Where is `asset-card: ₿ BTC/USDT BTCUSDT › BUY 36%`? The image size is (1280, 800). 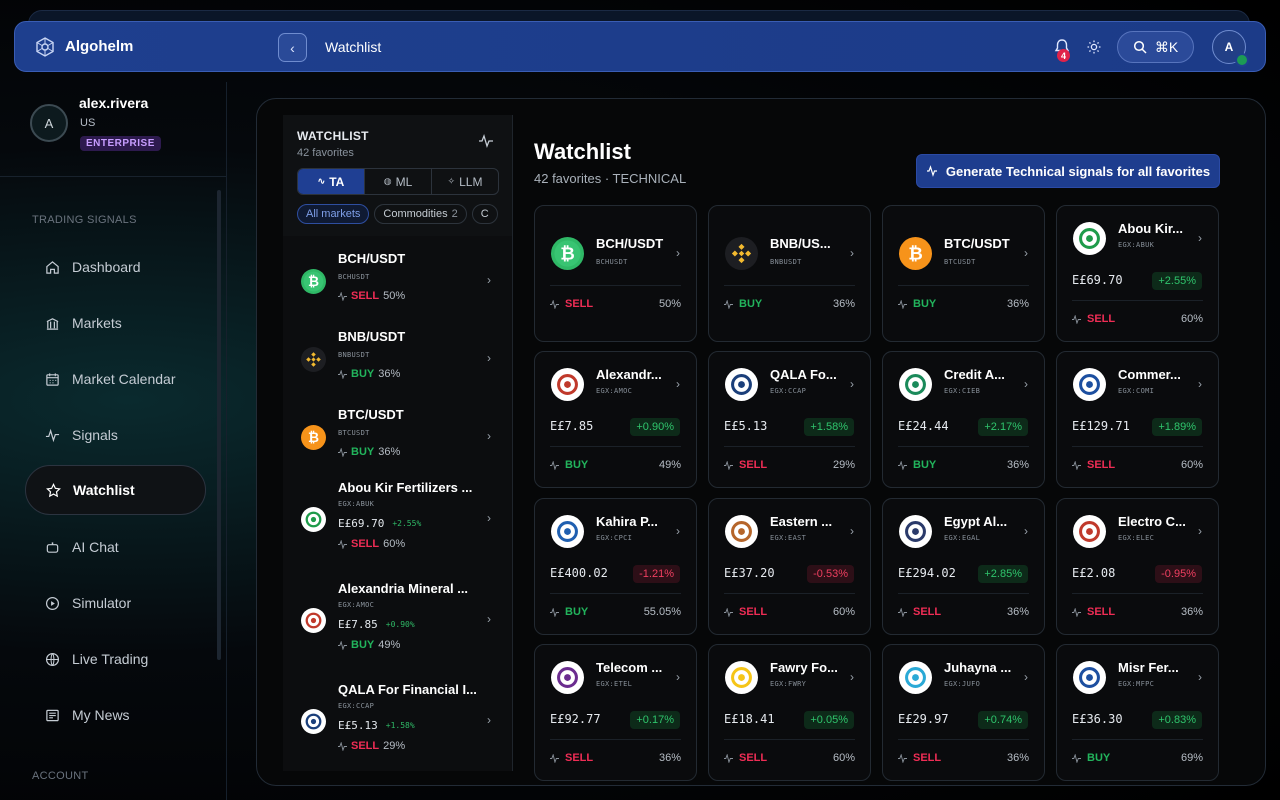
asset-card: ₿ BTC/USDT BTCUSDT › BUY 36% is located at coordinates (963, 273).